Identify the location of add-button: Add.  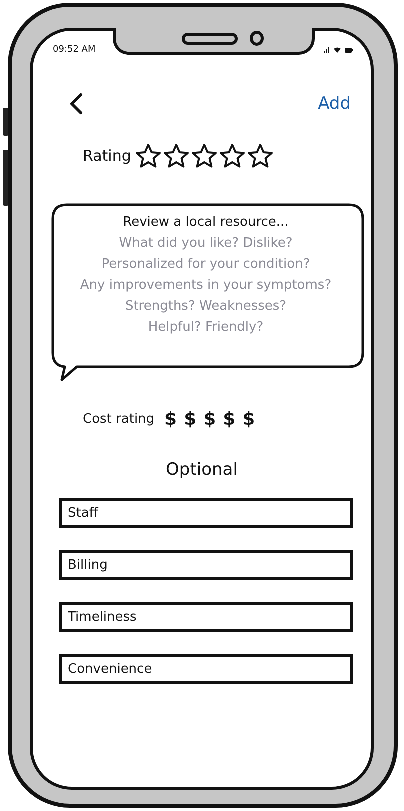
(334, 104).